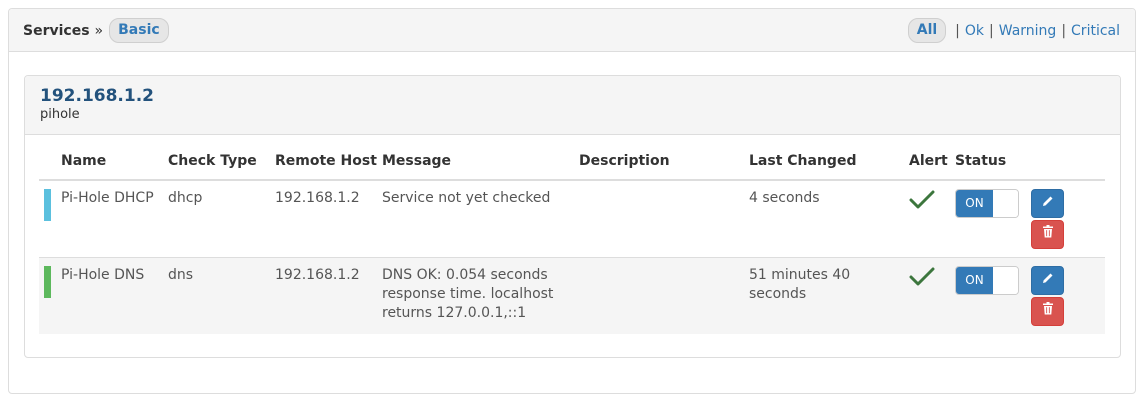  What do you see at coordinates (47, 205) in the screenshot?
I see `status-bar-info` at bounding box center [47, 205].